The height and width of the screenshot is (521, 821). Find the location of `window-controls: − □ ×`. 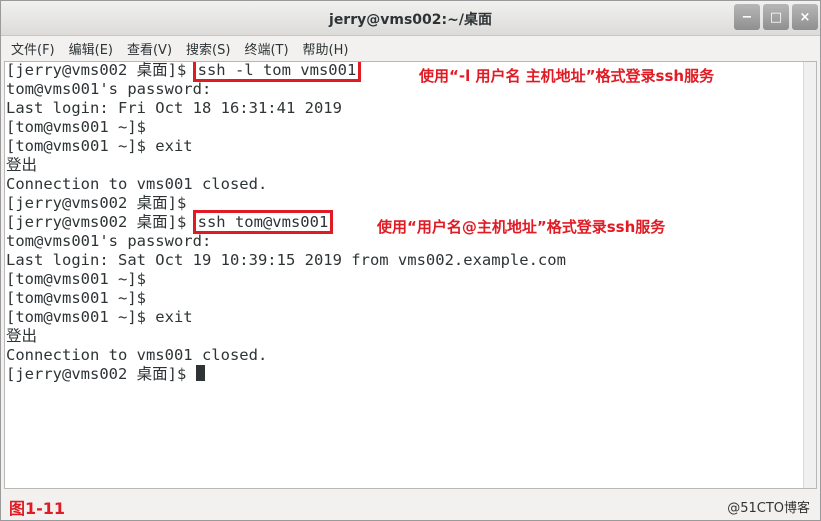

window-controls: − □ × is located at coordinates (776, 17).